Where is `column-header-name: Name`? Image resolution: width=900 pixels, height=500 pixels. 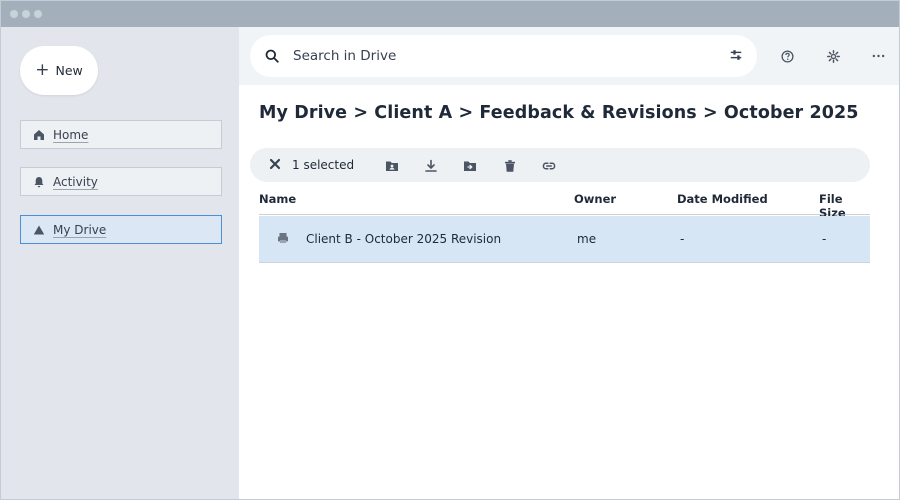 column-header-name: Name is located at coordinates (277, 199).